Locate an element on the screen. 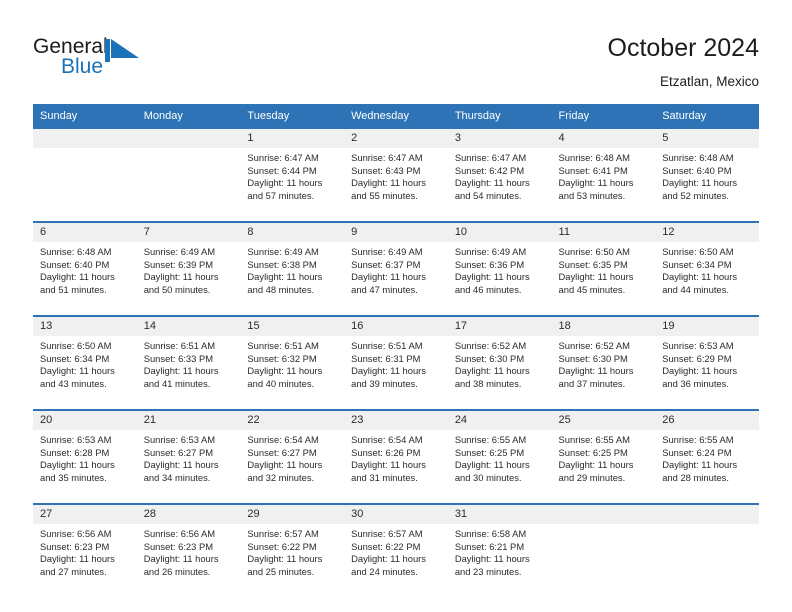 The image size is (792, 612). week-daynumber-row: 13 14 15 16 17 18 19 is located at coordinates (396, 325).